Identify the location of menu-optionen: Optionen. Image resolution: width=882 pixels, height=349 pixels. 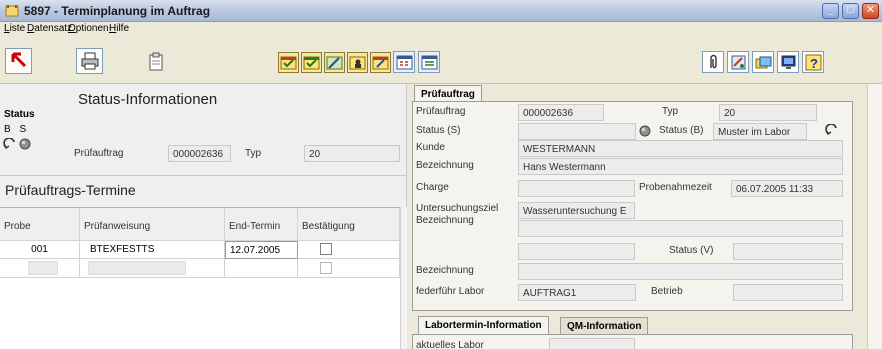
(88, 28).